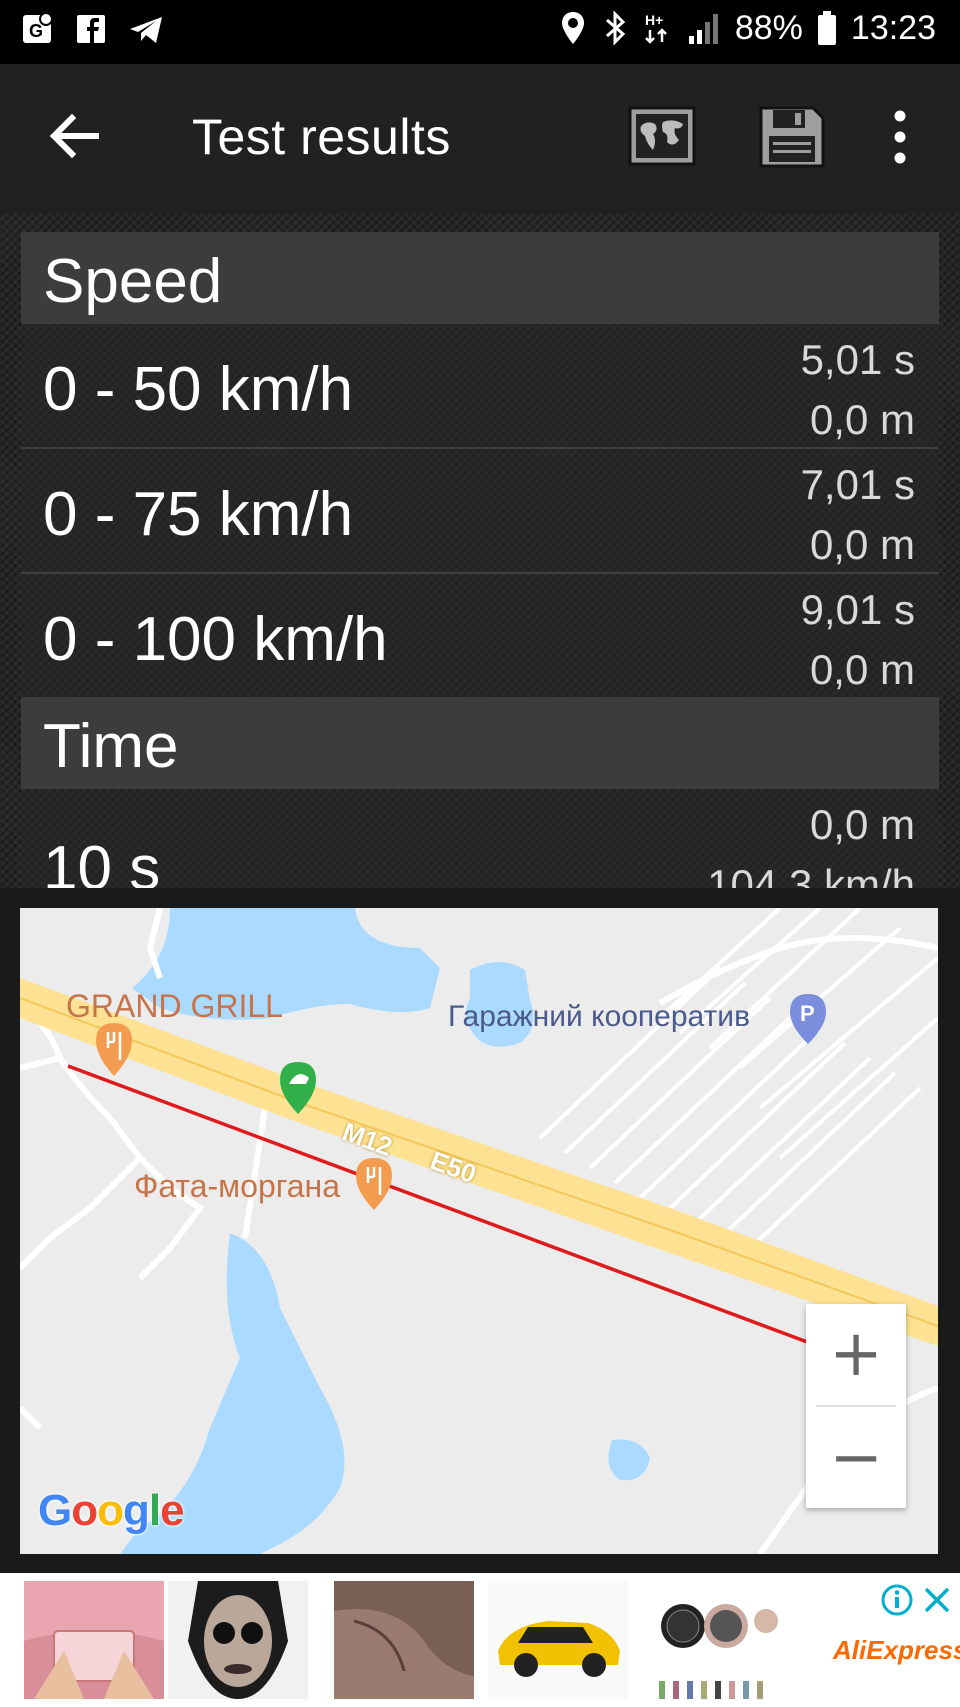 This screenshot has height=1707, width=960. I want to click on section-header-time: Time, so click(480, 743).